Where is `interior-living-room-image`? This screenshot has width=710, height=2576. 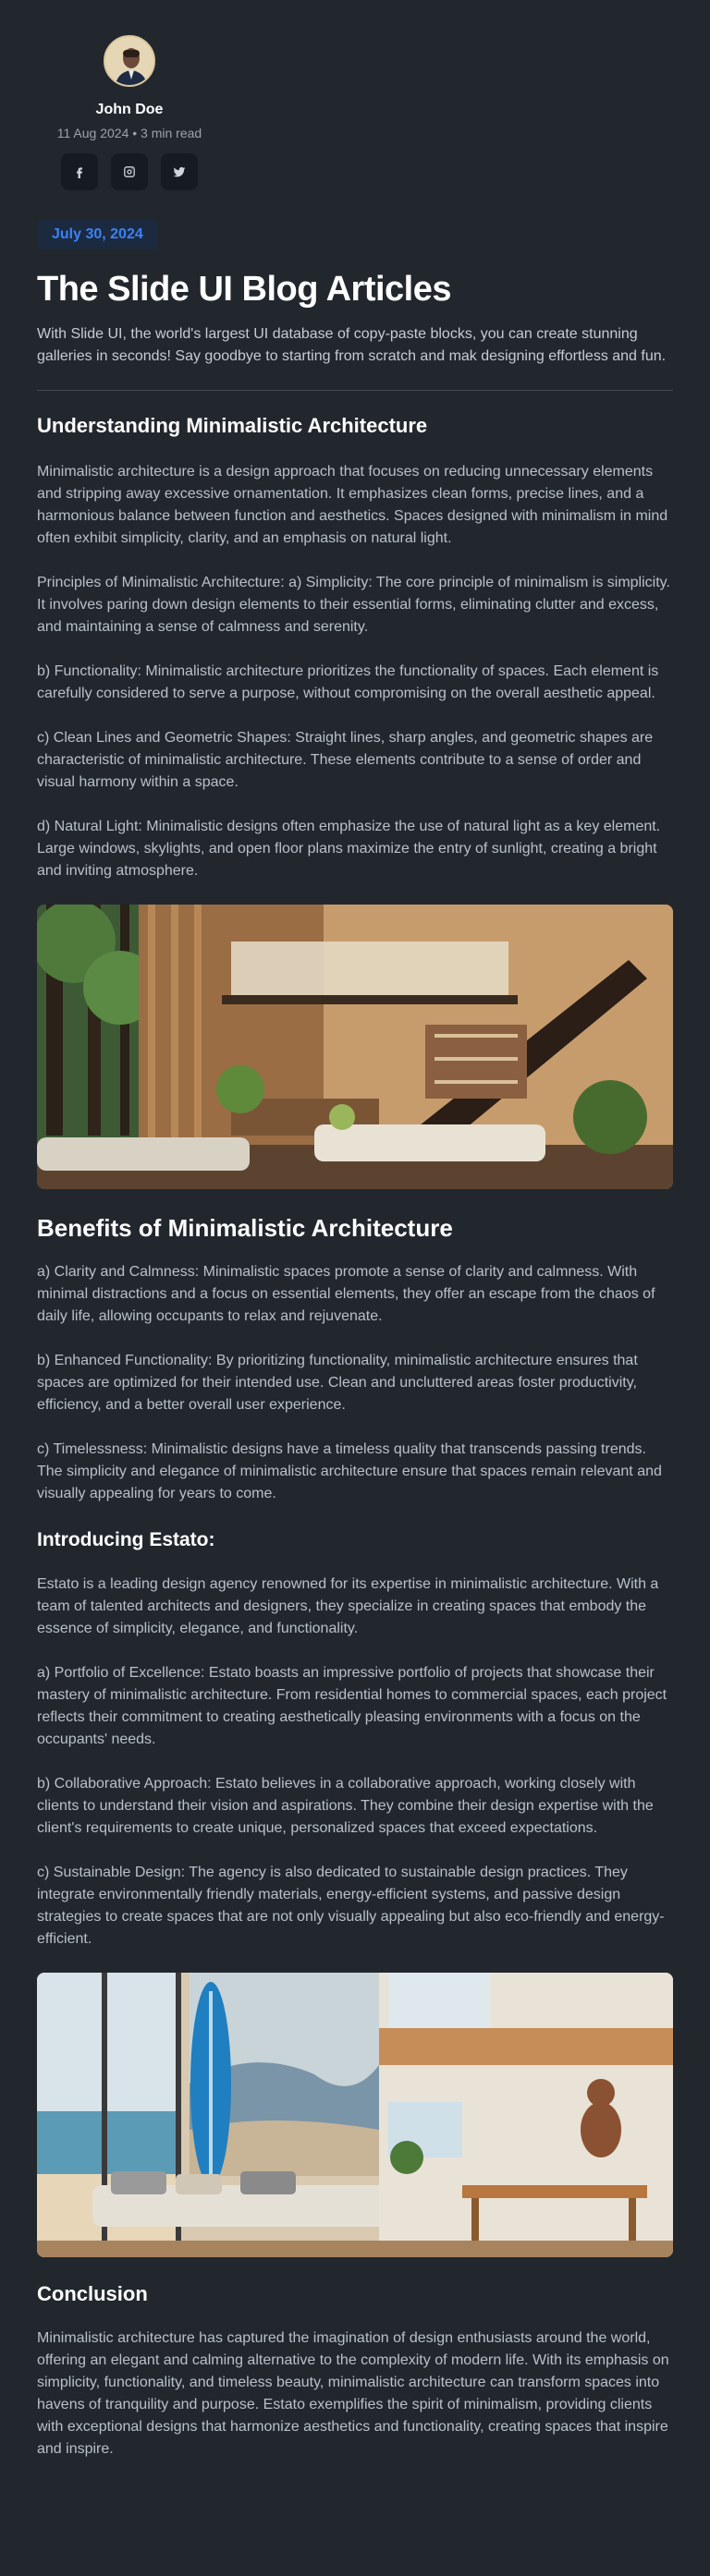
interior-living-room-image is located at coordinates (355, 1047).